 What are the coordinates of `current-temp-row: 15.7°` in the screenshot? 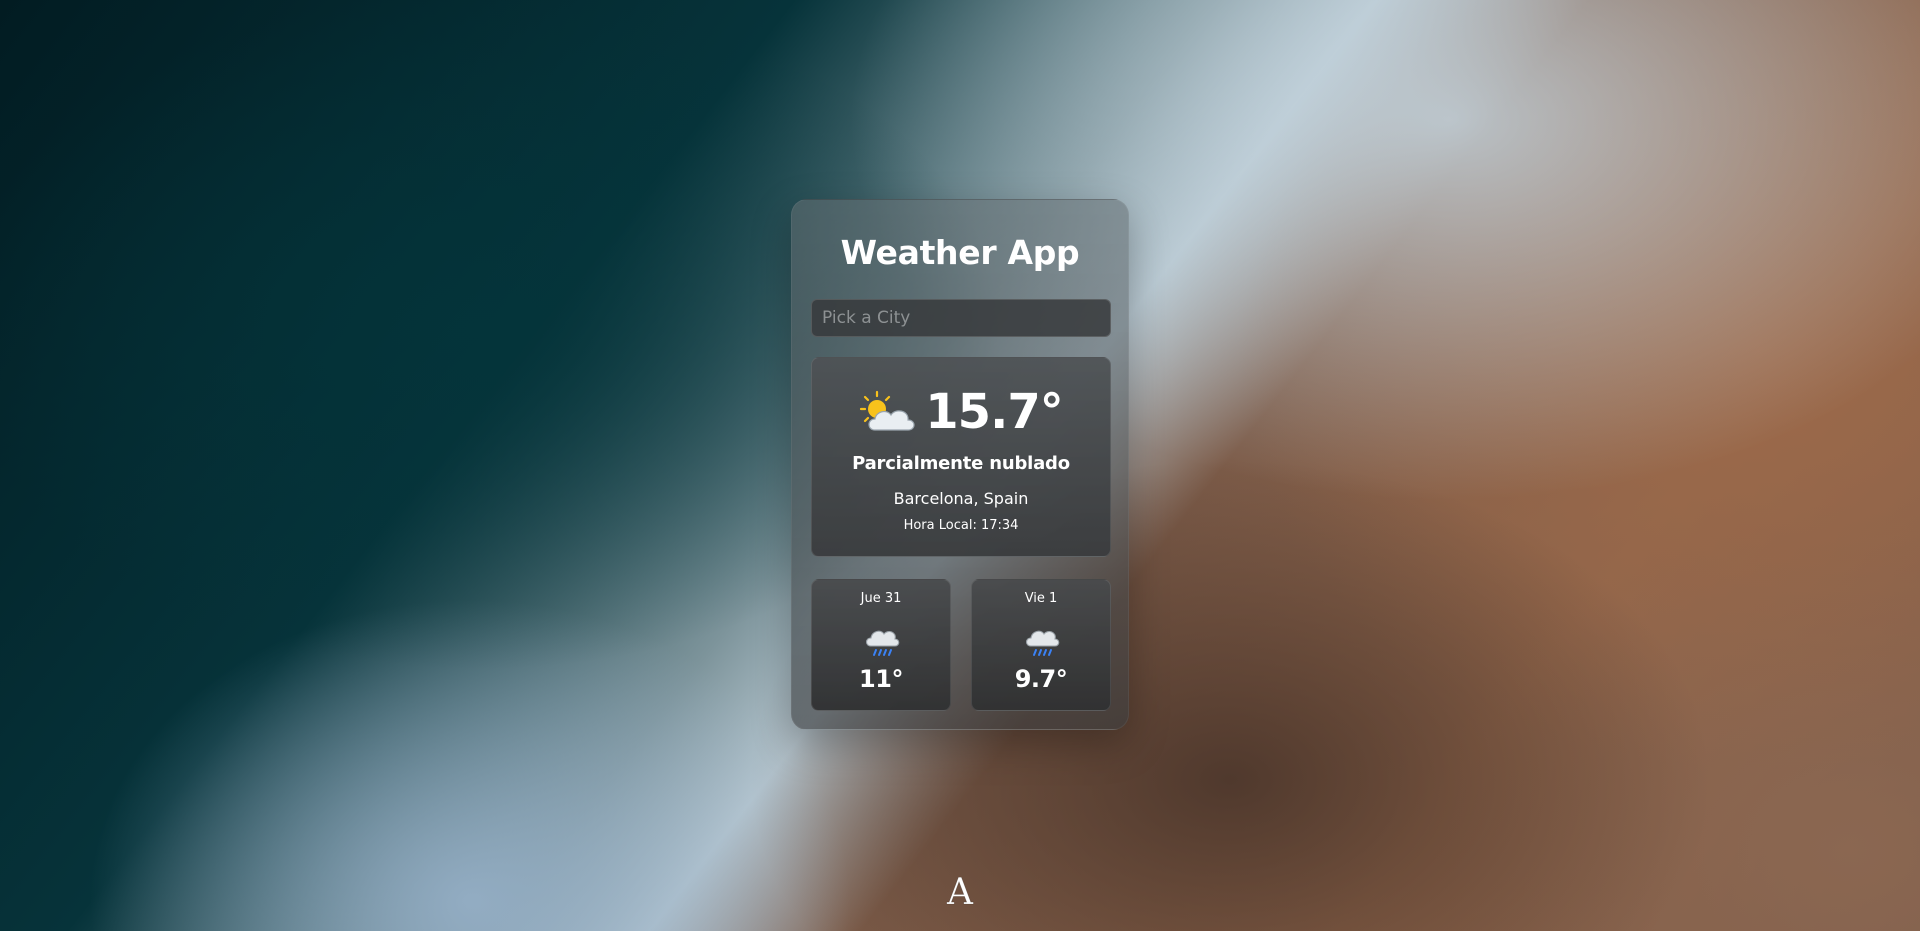 It's located at (961, 412).